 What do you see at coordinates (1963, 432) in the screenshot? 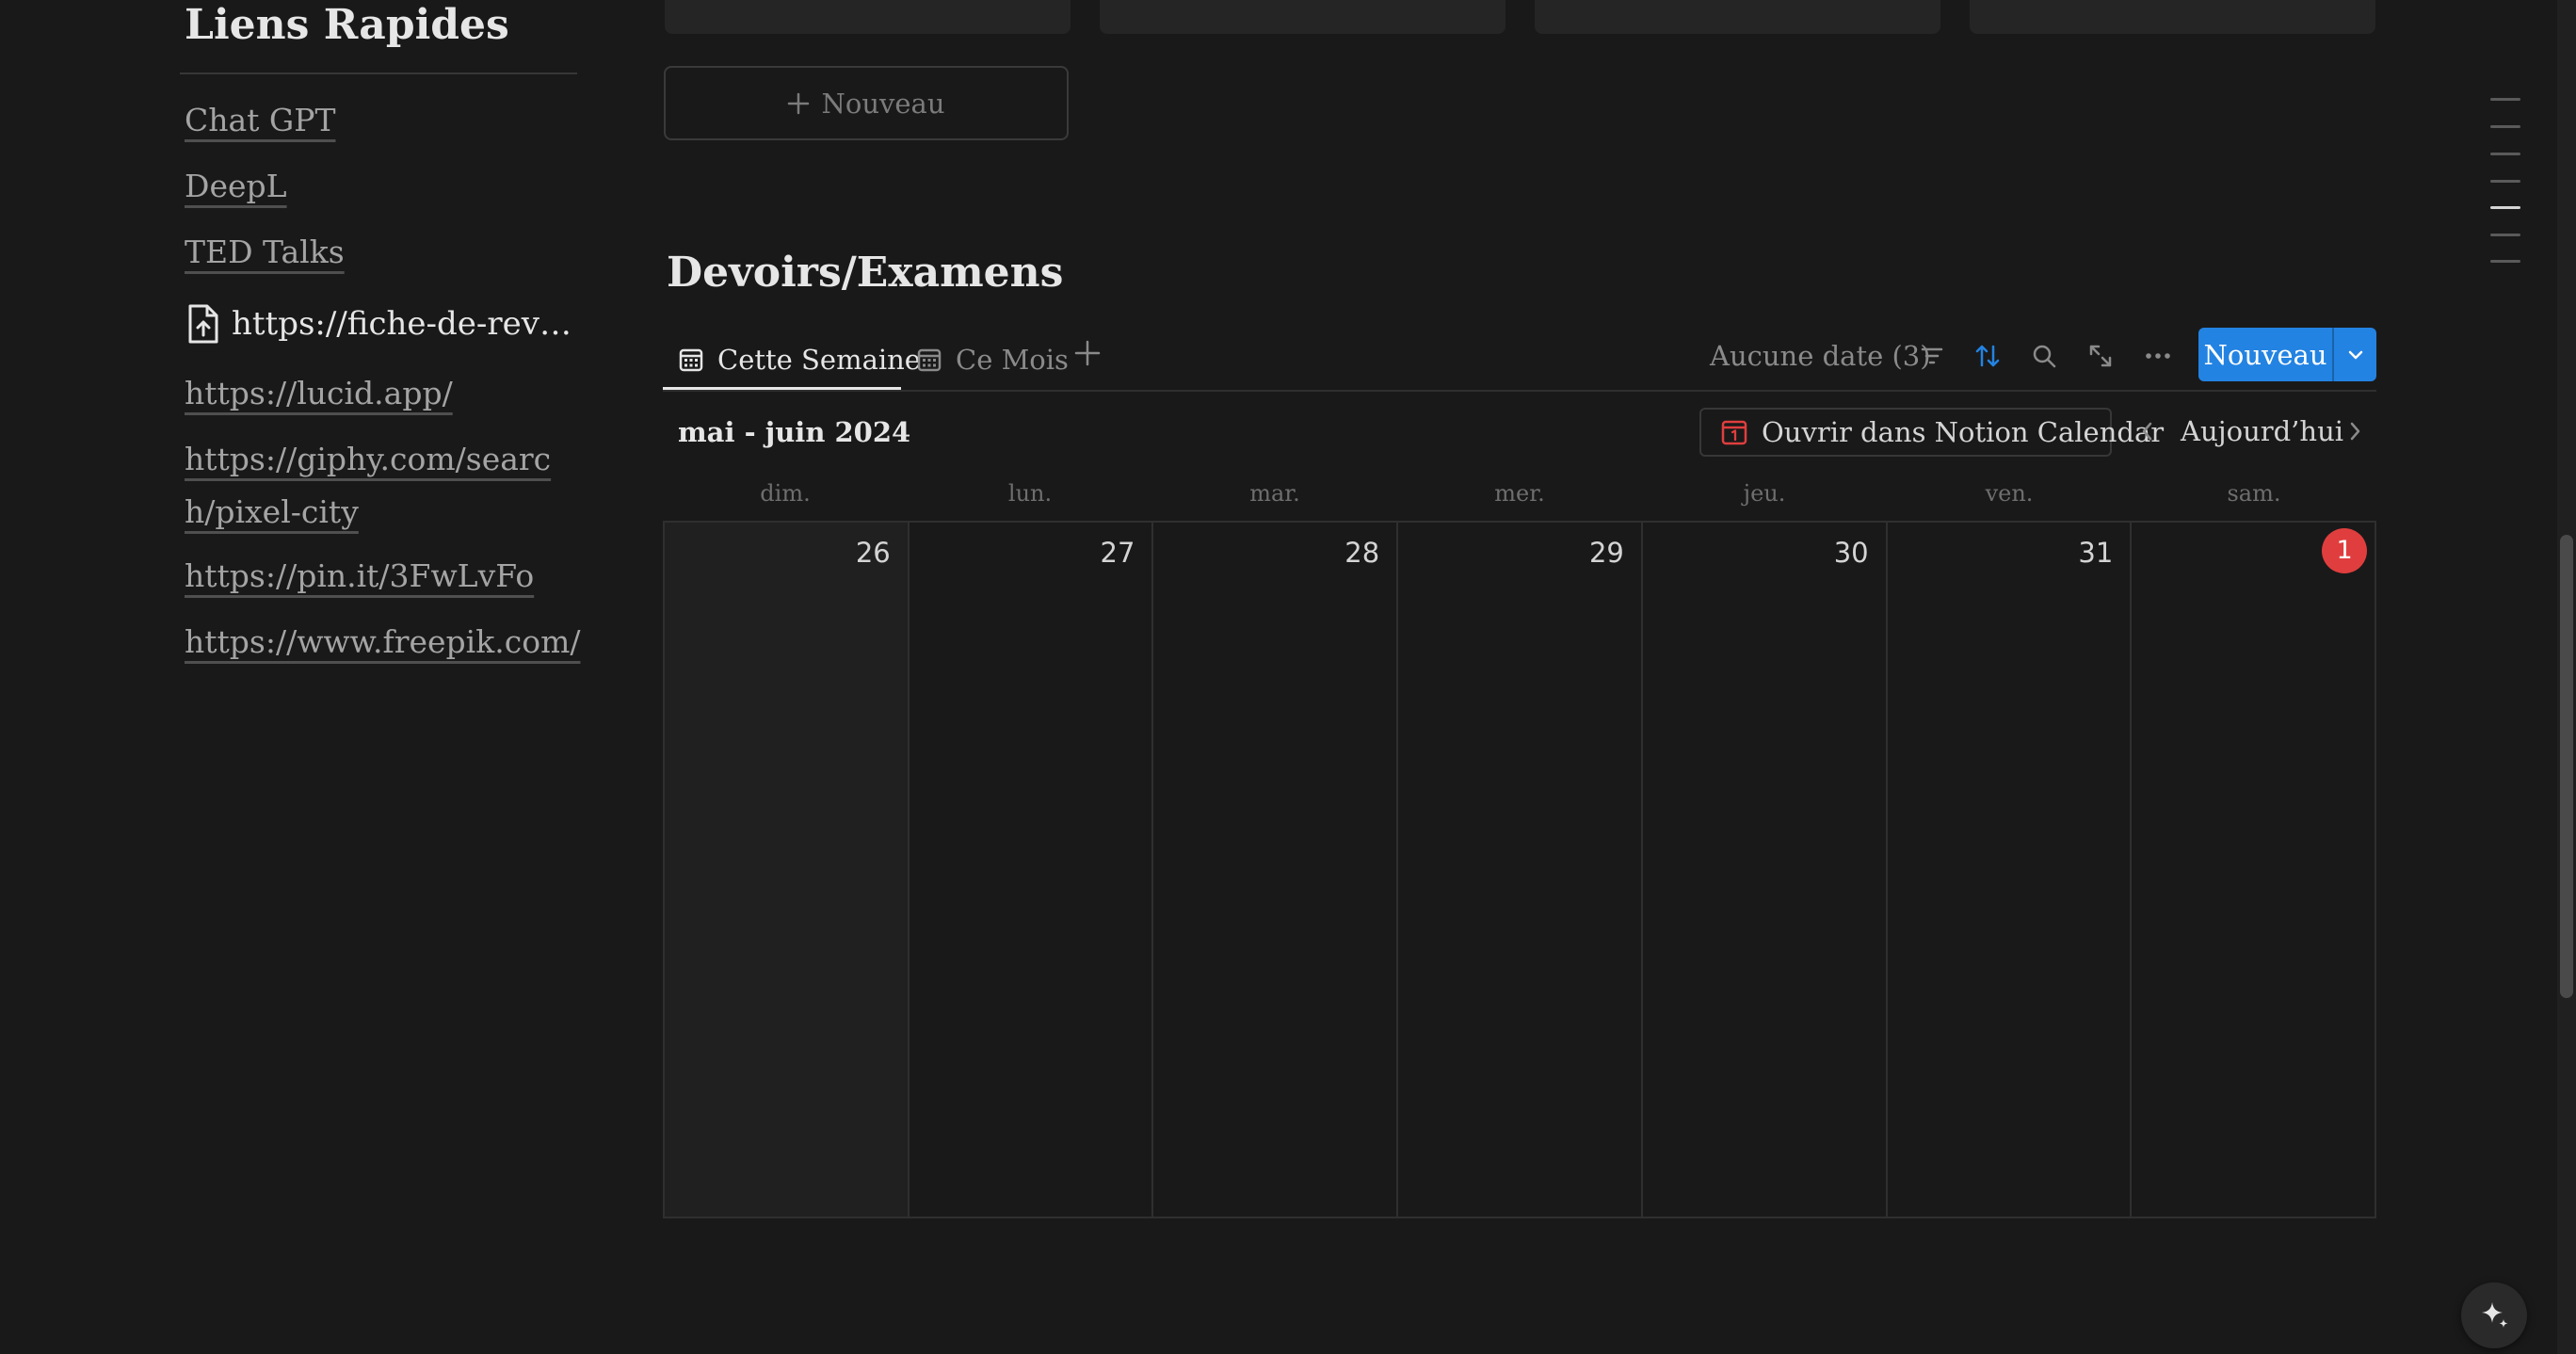
I see `open-in-notion-calendar-label: Ouvrir dans Notion Calendar` at bounding box center [1963, 432].